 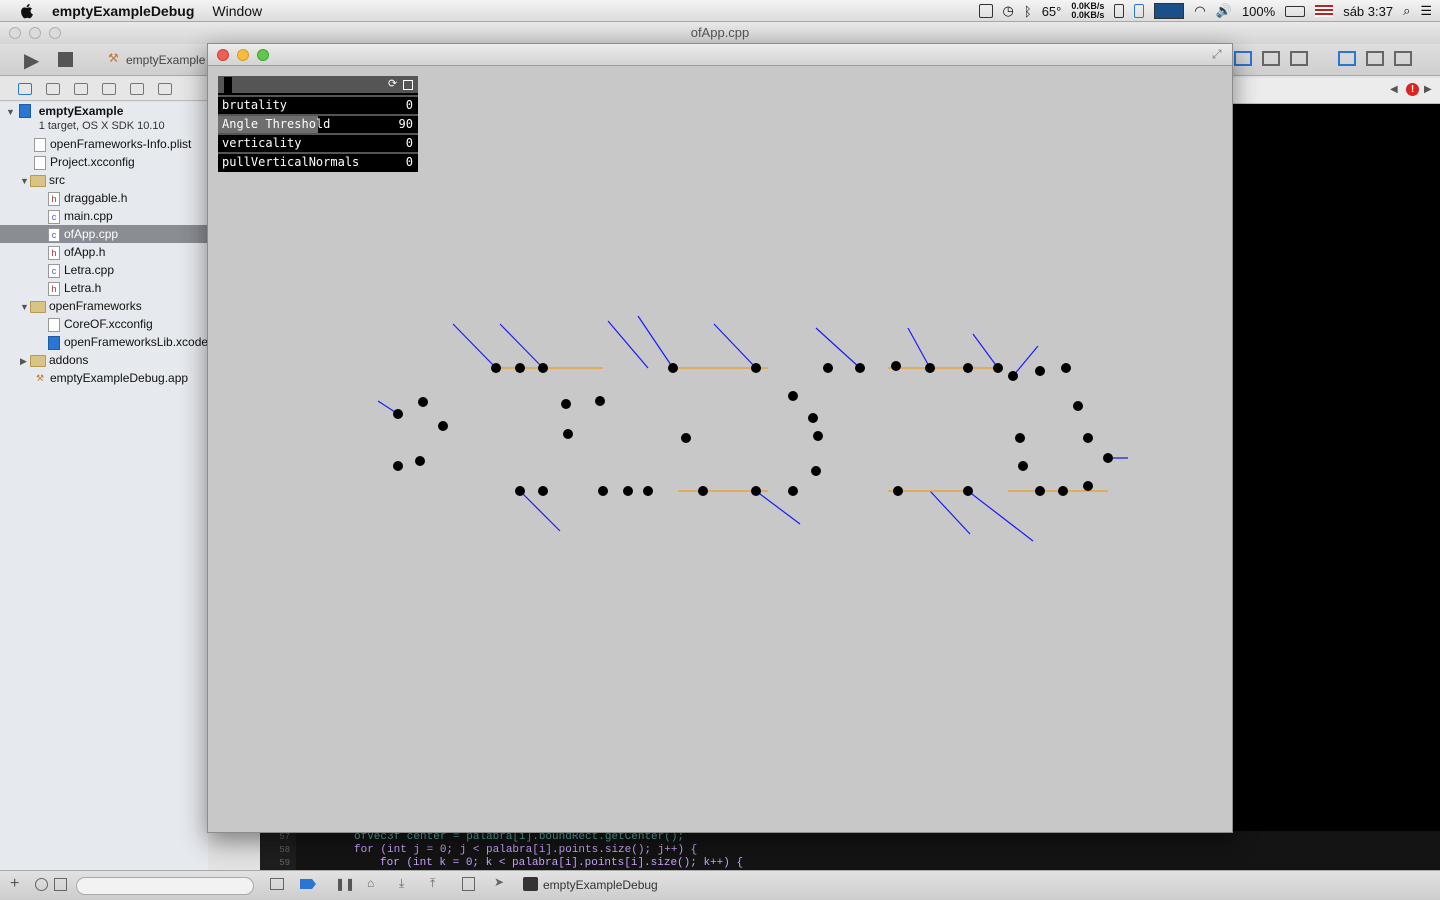 I want to click on file-item: h ofApp.h, so click(x=104, y=252).